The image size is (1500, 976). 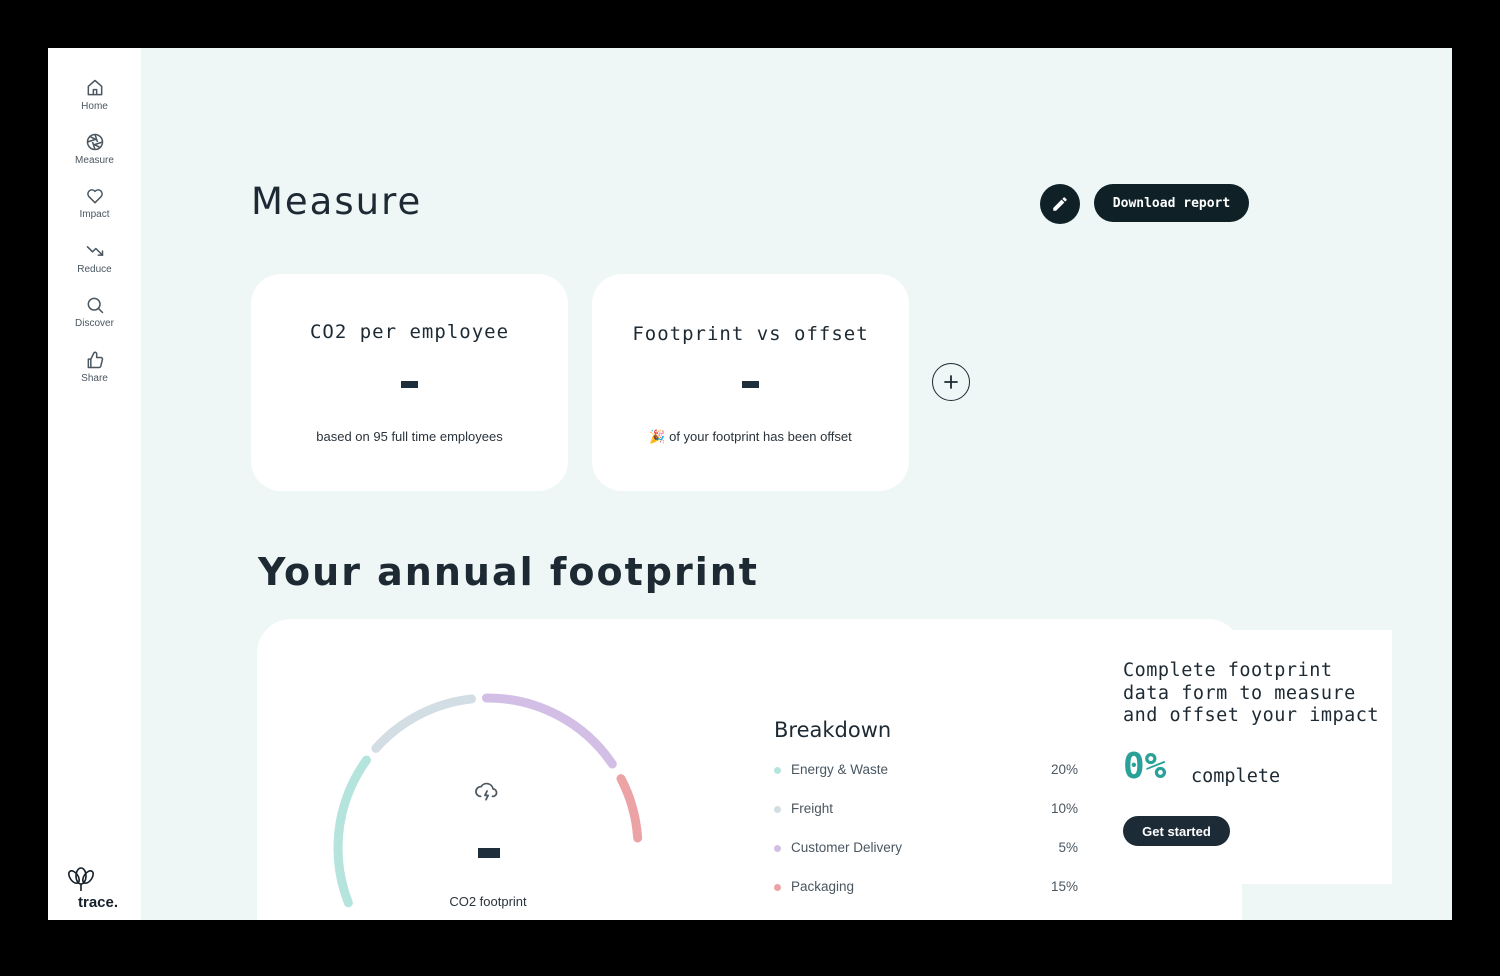 I want to click on brand-logo: trace., so click(x=96, y=890).